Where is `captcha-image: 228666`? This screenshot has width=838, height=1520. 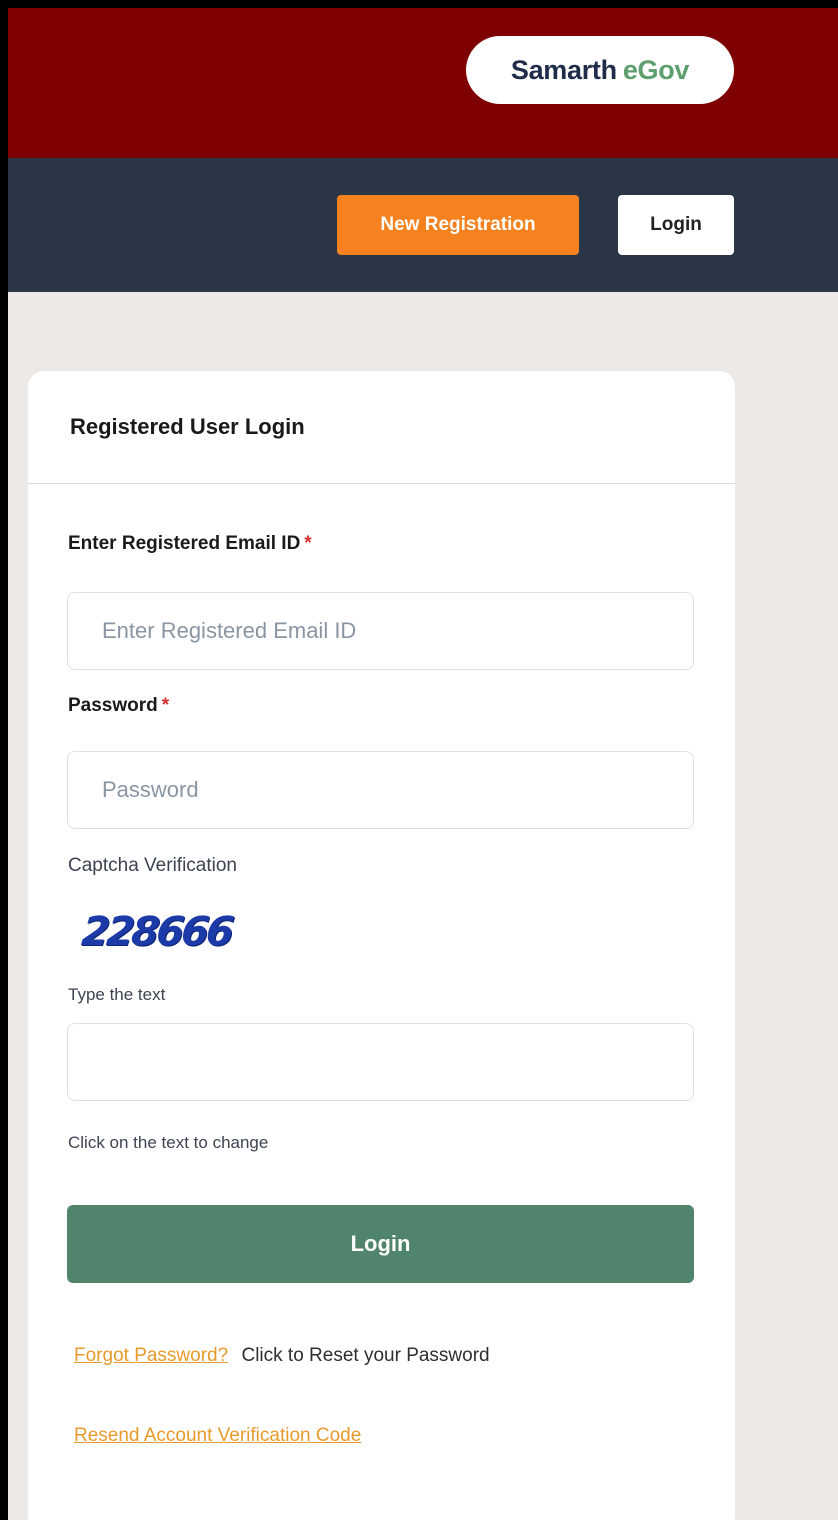 captcha-image: 228666 is located at coordinates (180, 939).